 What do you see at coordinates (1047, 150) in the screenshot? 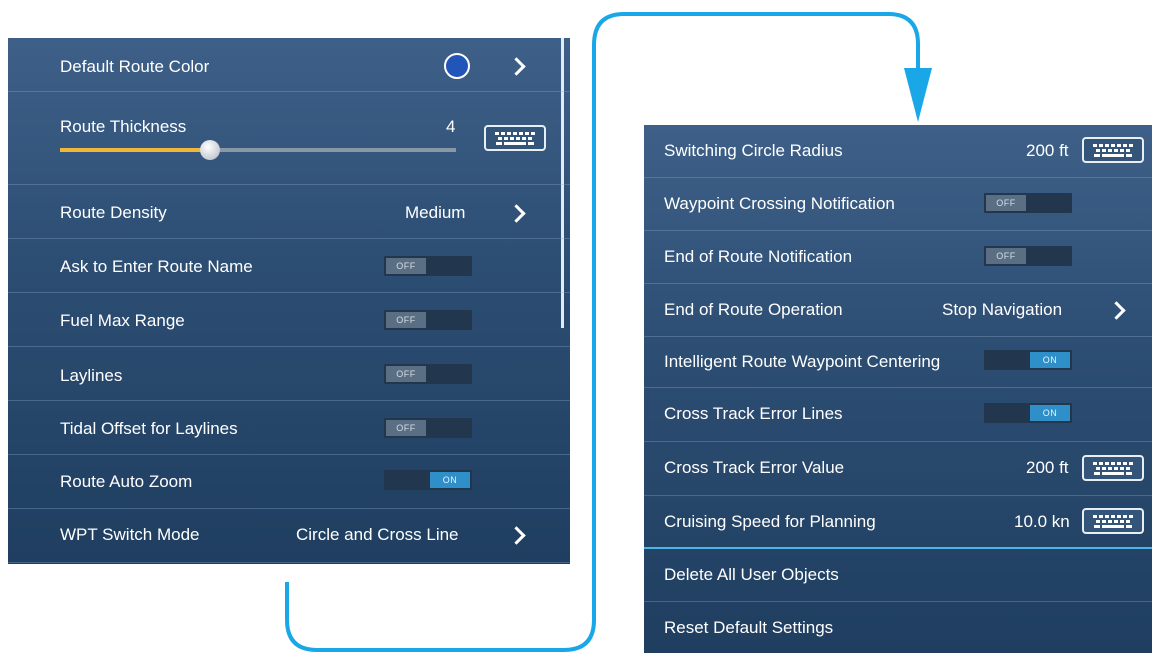
I see `switching-circle-radius-value: 200 ft` at bounding box center [1047, 150].